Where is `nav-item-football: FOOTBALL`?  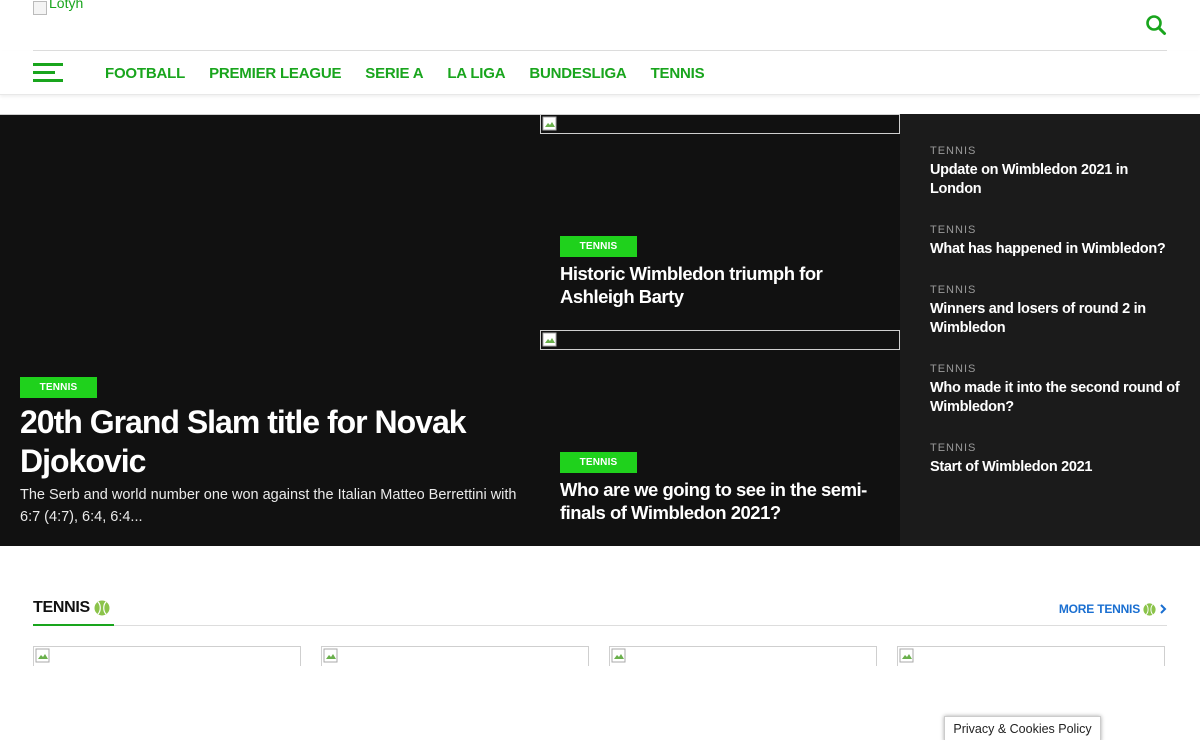
nav-item-football: FOOTBALL is located at coordinates (145, 73).